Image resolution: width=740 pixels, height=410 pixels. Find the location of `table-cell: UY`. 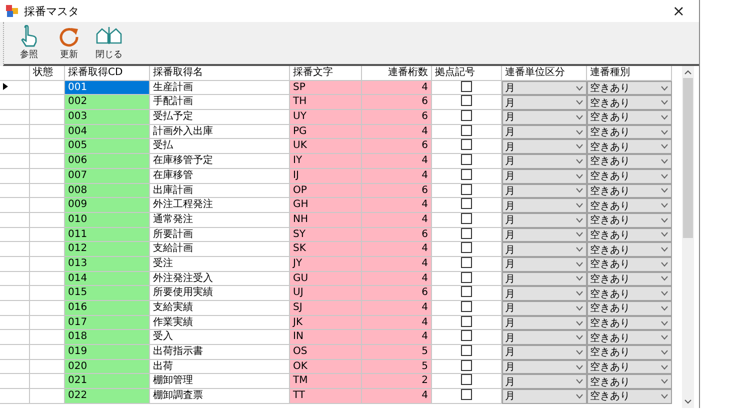

table-cell: UY is located at coordinates (326, 117).